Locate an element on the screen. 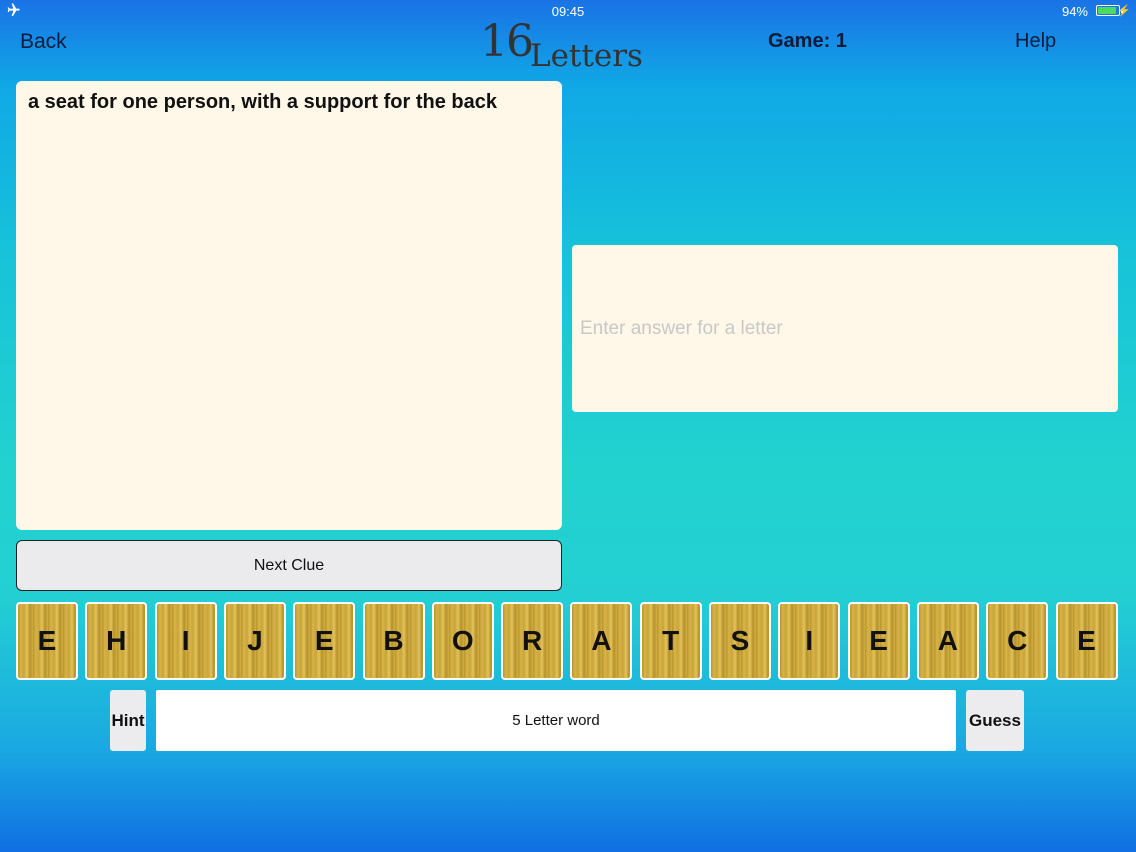  back-button: Back is located at coordinates (43, 42).